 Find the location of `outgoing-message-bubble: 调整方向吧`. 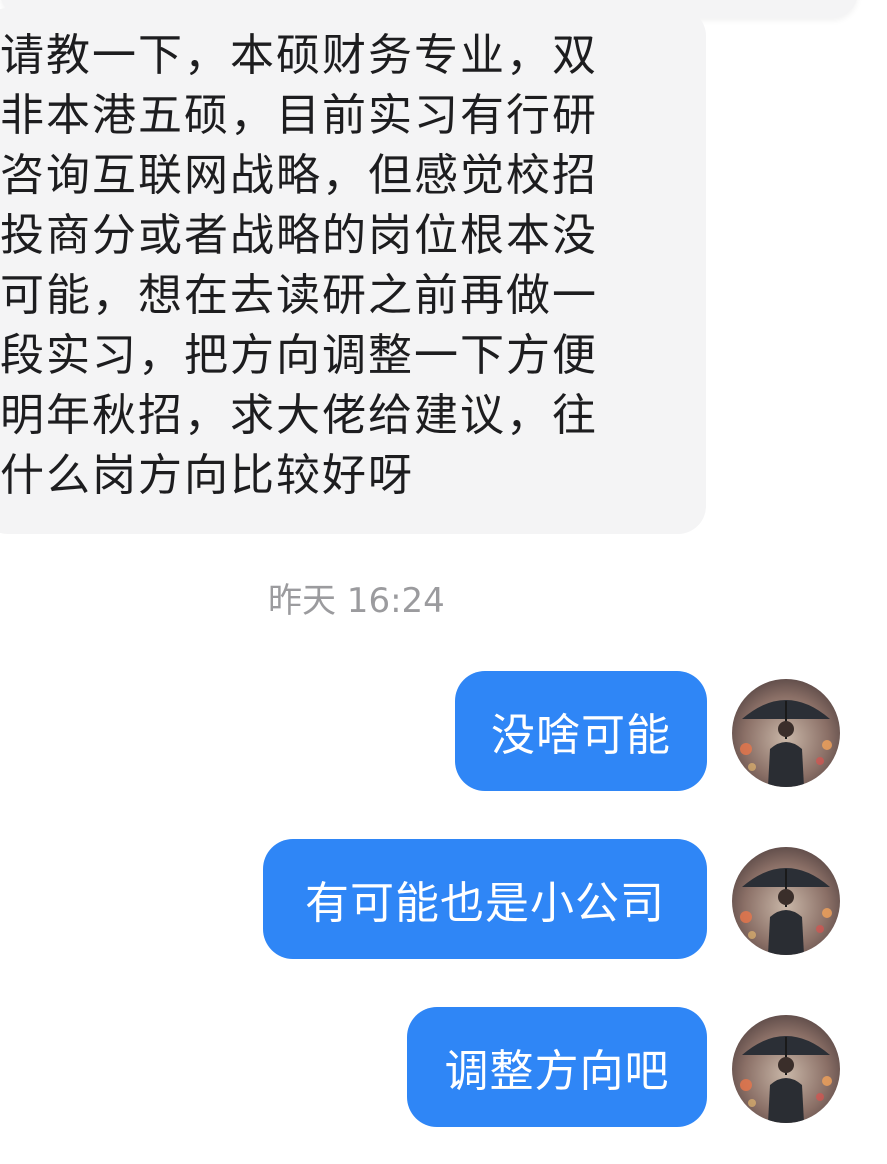

outgoing-message-bubble: 调整方向吧 is located at coordinates (557, 1067).